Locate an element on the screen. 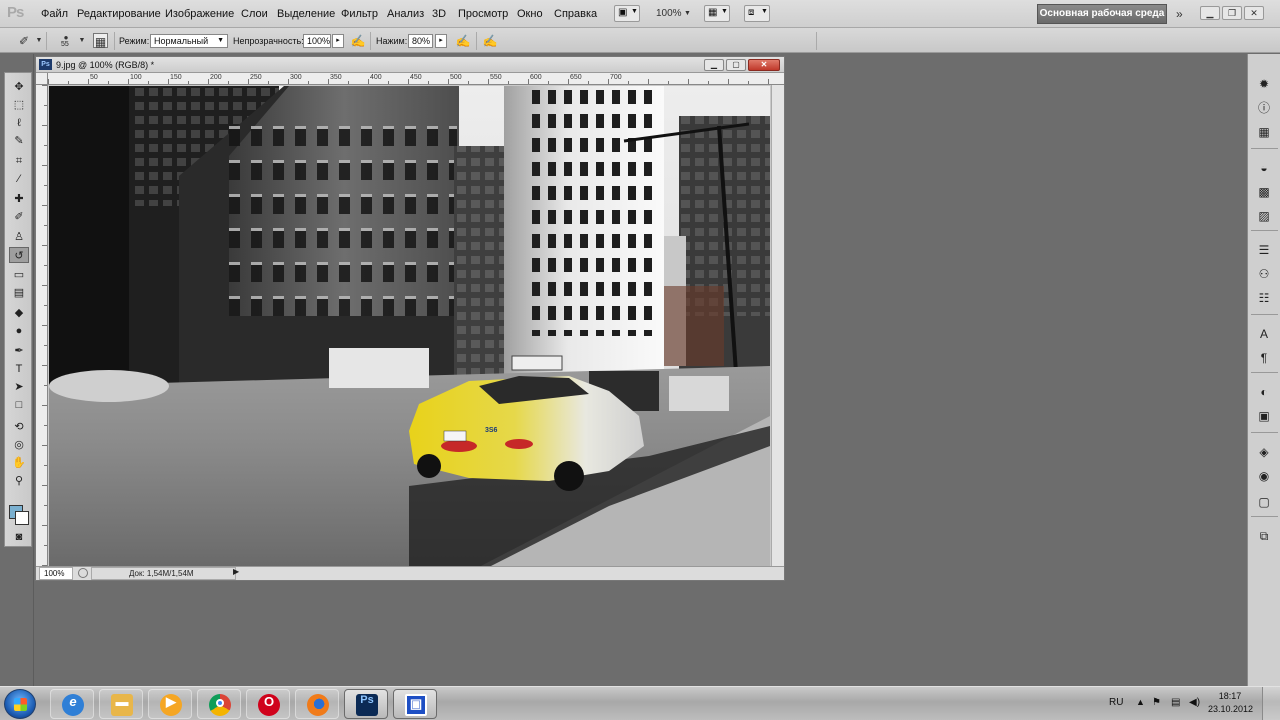 The width and height of the screenshot is (1280, 720). taskbar-internet-explorer: e is located at coordinates (72, 704).